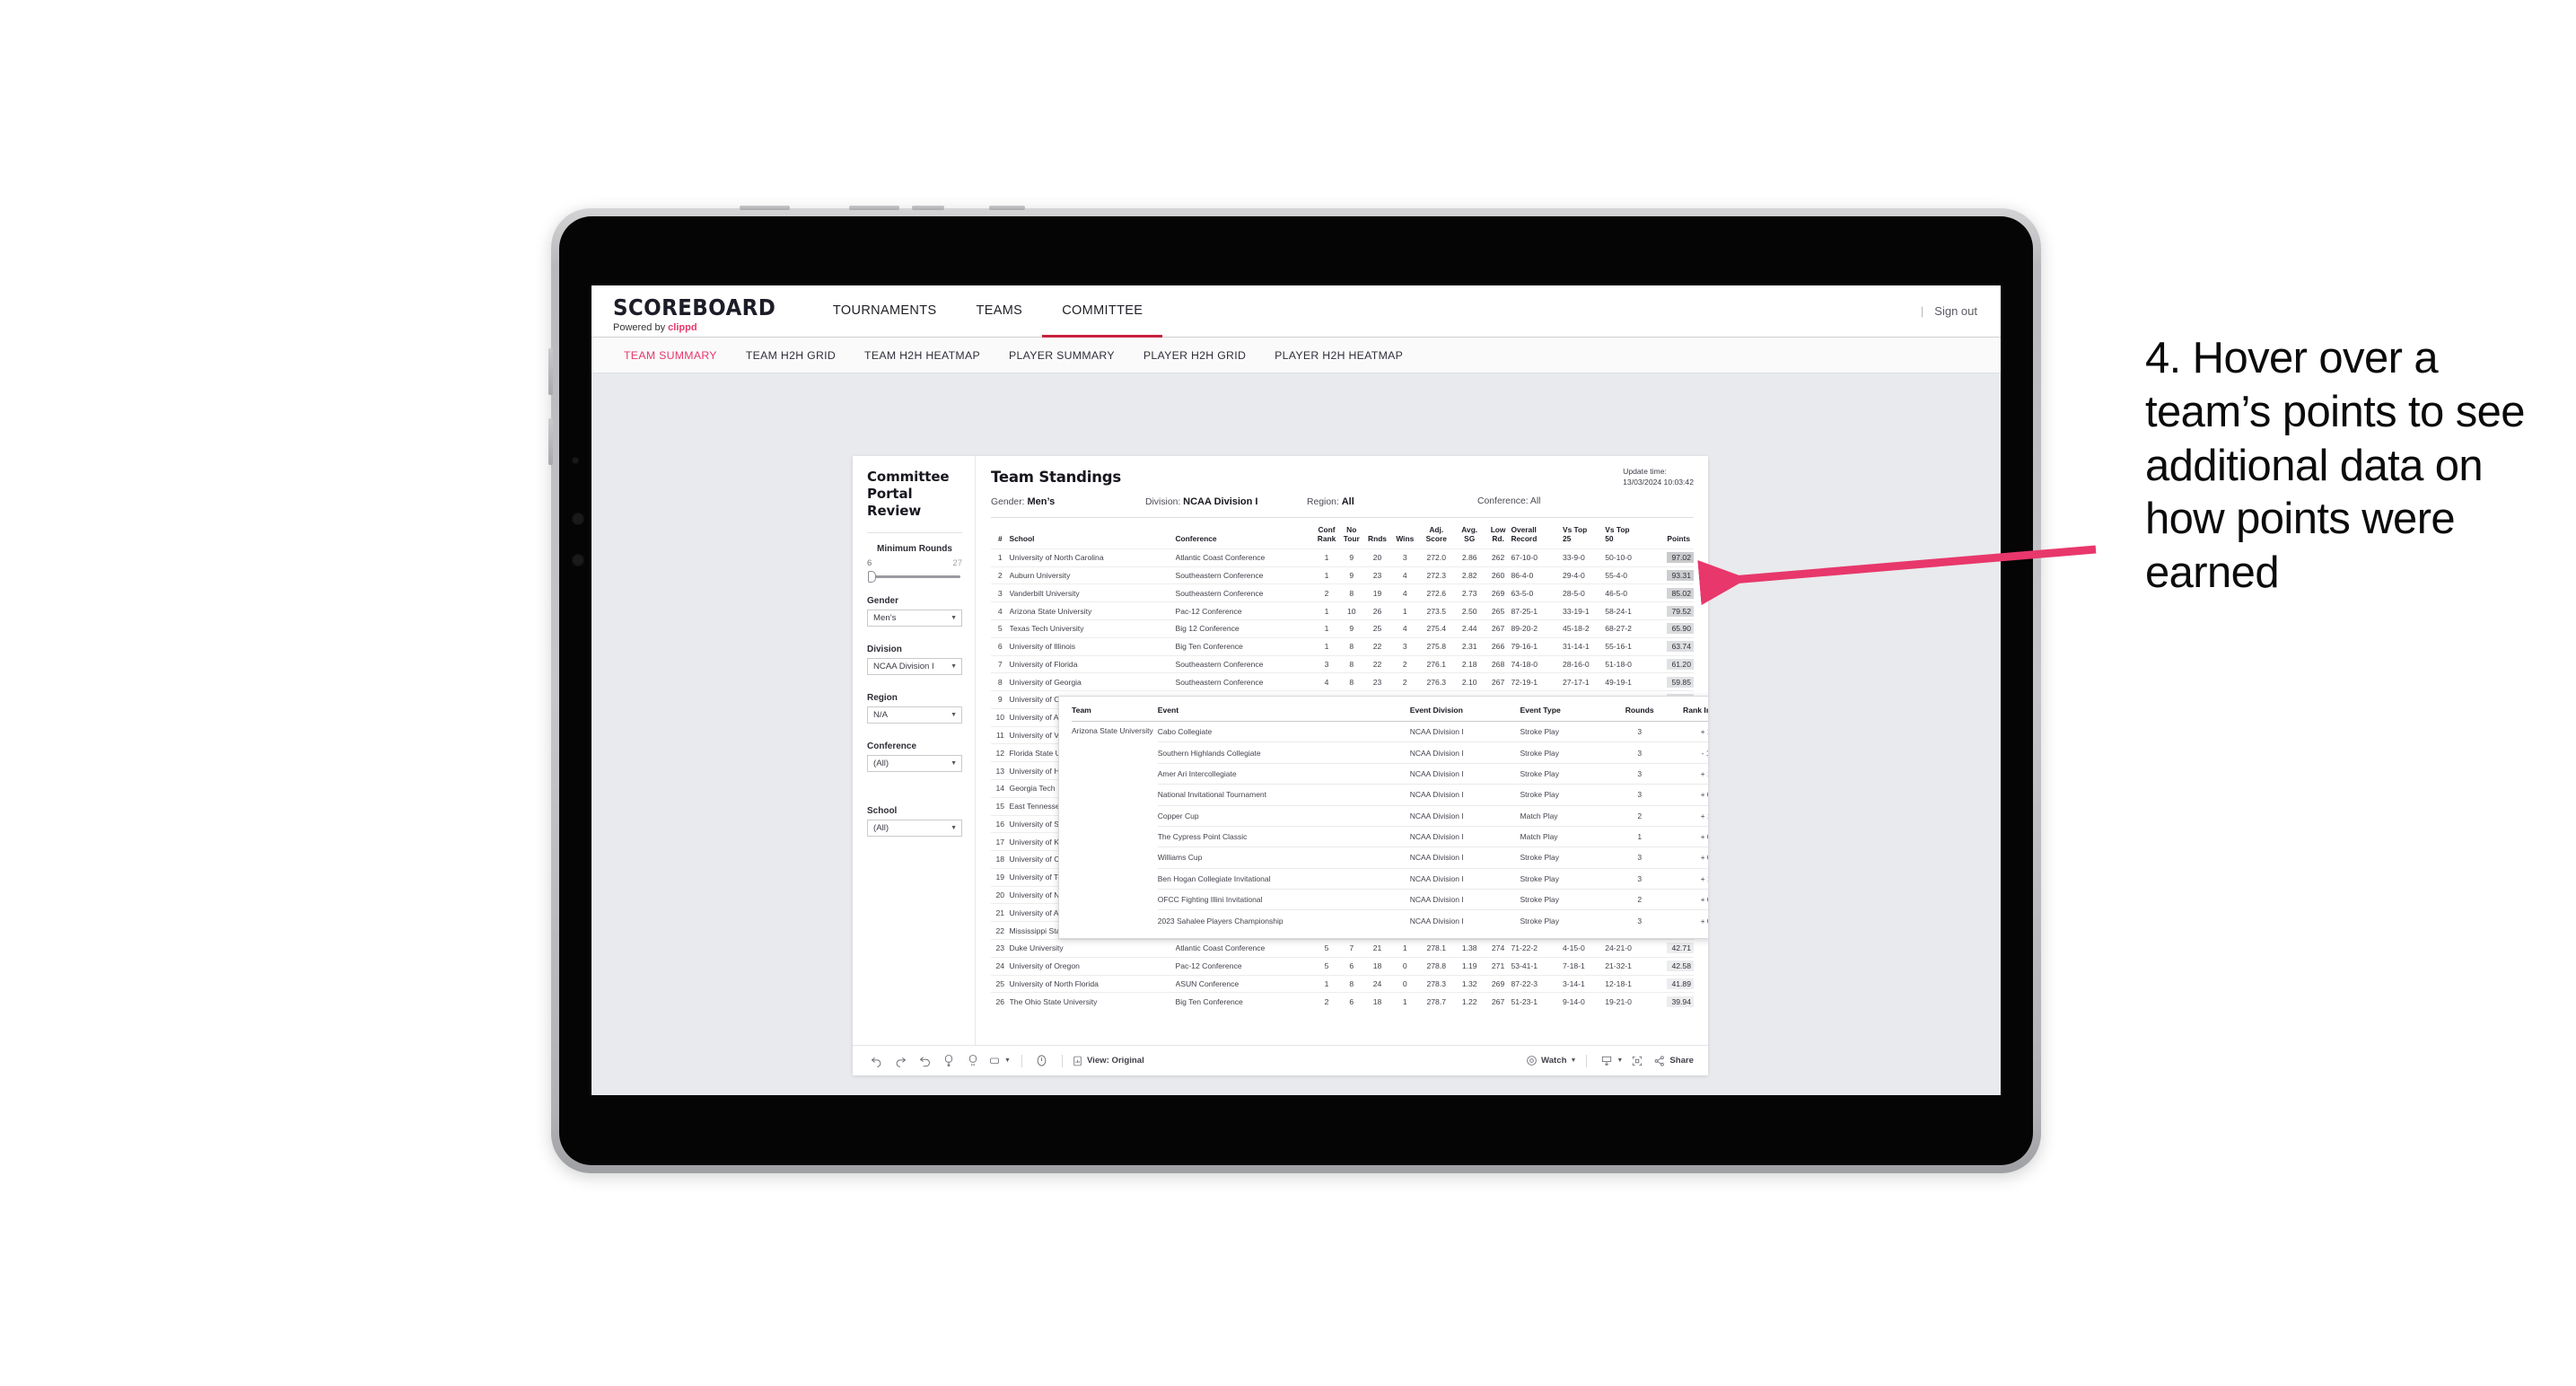  Describe the element at coordinates (1351, 575) in the screenshot. I see `standings-cell-no-tour: 9` at that location.